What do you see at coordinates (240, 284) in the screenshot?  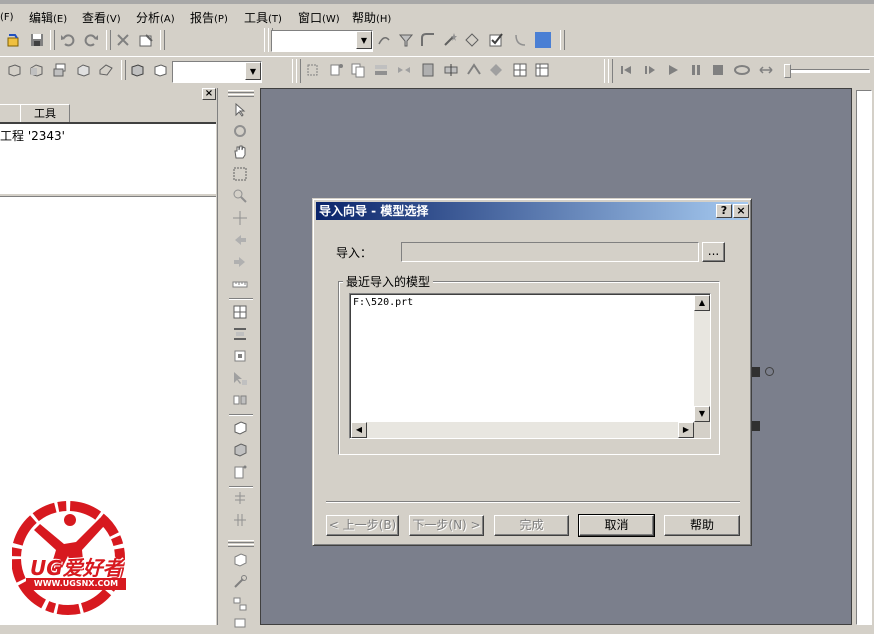 I see `ruler-icon` at bounding box center [240, 284].